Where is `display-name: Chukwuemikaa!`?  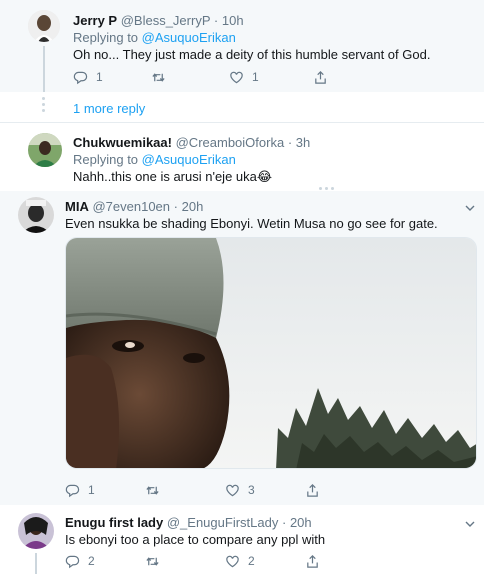 display-name: Chukwuemikaa! is located at coordinates (122, 142).